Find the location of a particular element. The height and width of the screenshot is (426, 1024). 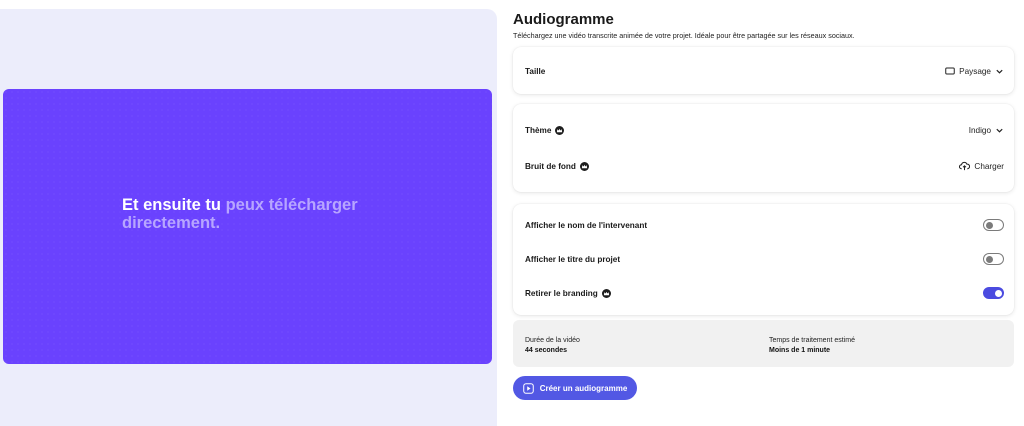

speaker-name-toggle is located at coordinates (993, 225).